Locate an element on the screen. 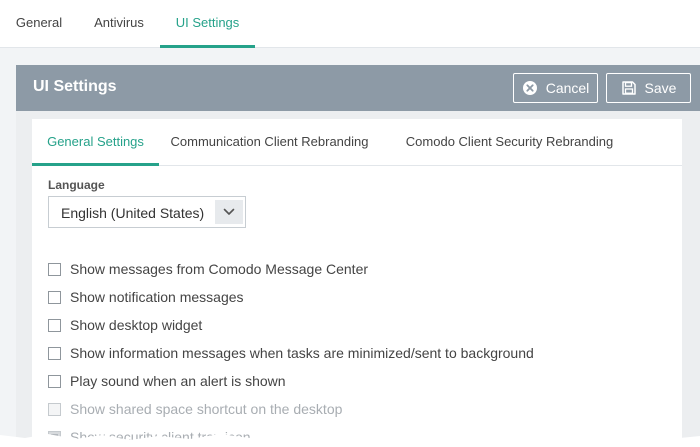 The width and height of the screenshot is (700, 447). cancel-button-label: Cancel is located at coordinates (567, 88).